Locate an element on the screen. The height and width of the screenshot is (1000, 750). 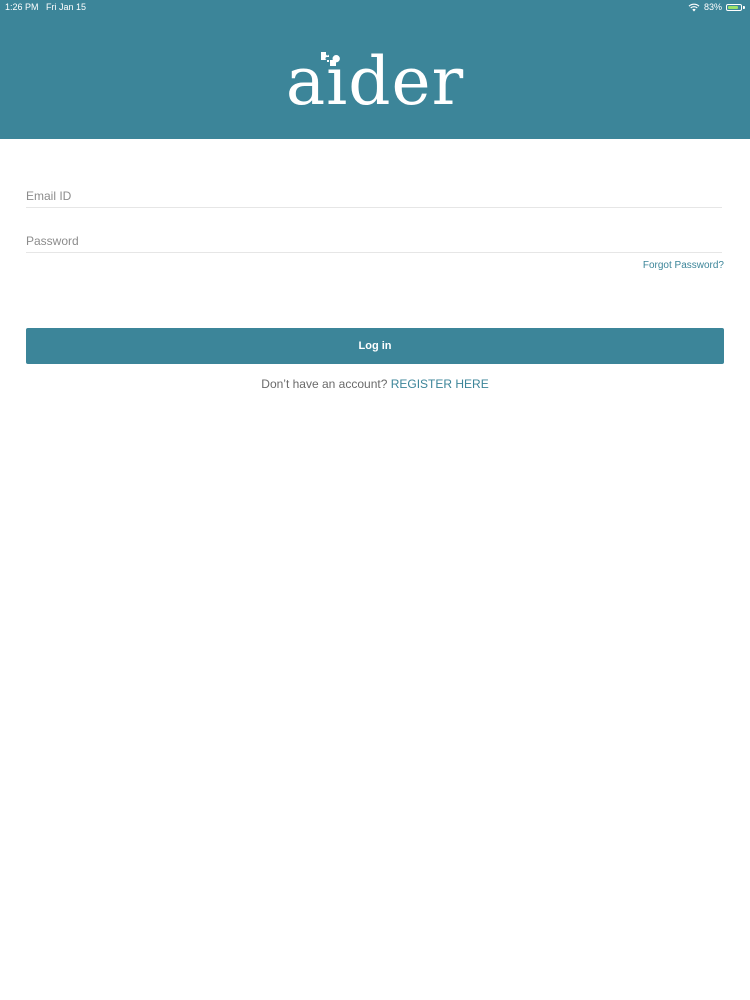
register-prompt: Don’t have an account? REGISTER HERE is located at coordinates (375, 384).